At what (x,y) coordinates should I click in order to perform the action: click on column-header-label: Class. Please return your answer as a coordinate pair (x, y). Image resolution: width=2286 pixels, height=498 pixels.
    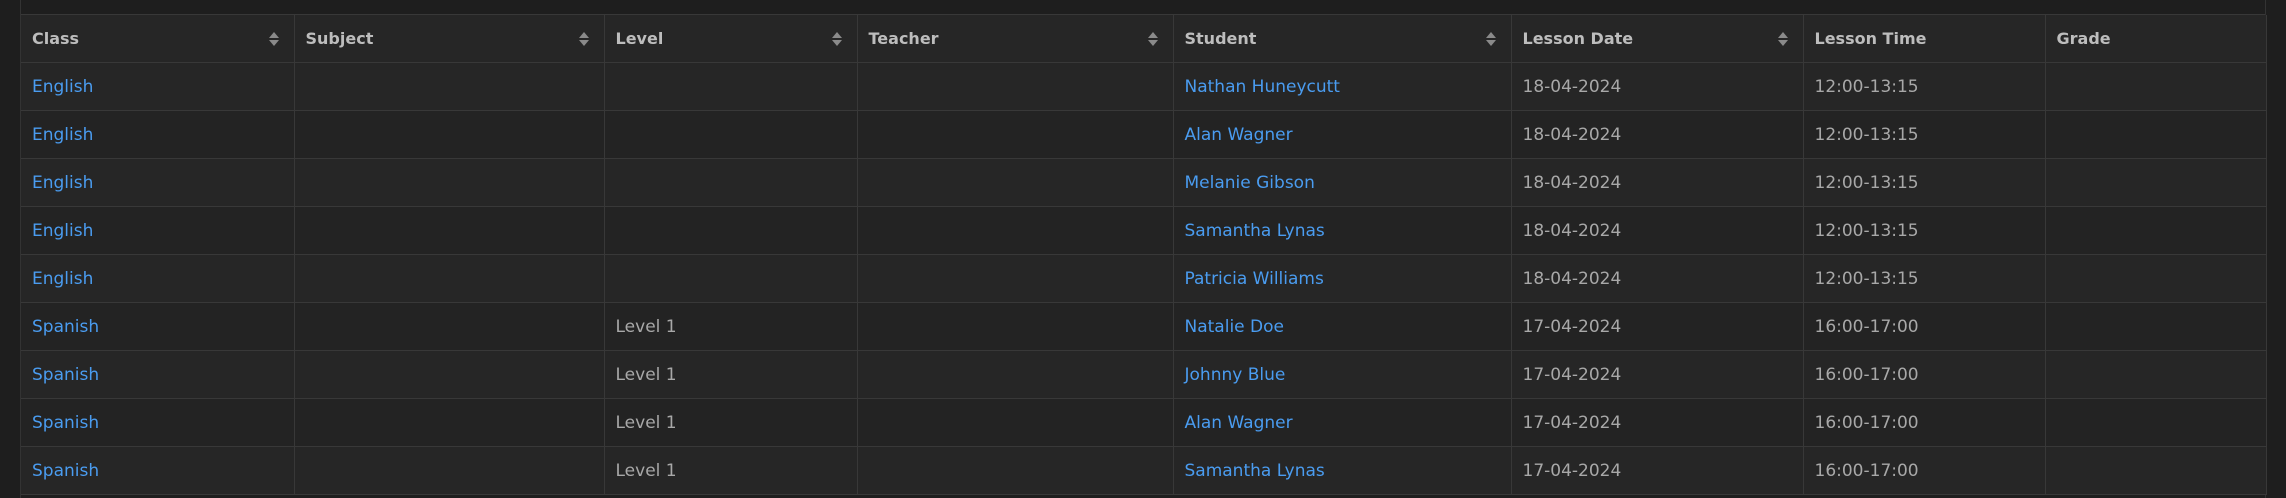
    Looking at the image, I should click on (56, 38).